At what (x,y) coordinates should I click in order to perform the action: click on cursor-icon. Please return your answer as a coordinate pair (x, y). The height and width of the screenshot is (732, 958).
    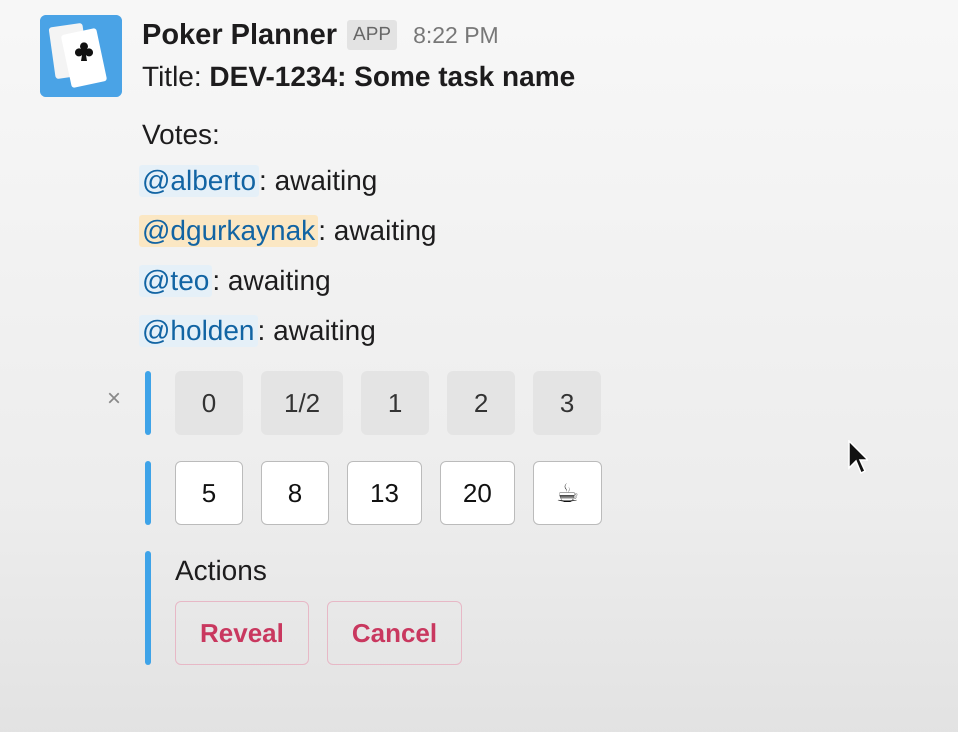
    Looking at the image, I should click on (858, 458).